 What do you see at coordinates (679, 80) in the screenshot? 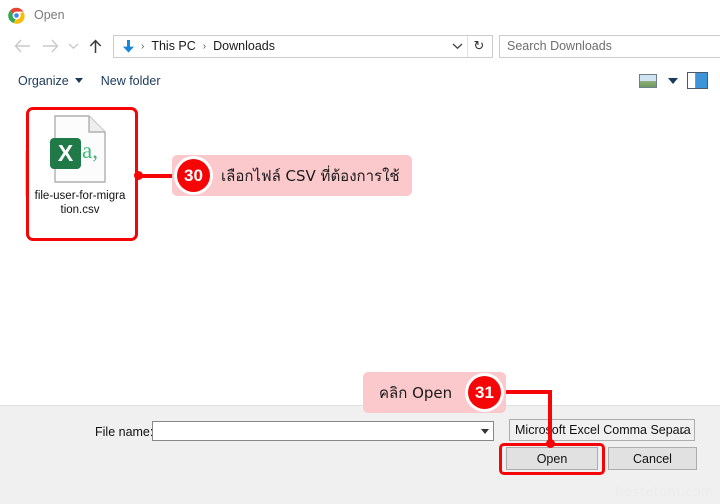
I see `view-options-group` at bounding box center [679, 80].